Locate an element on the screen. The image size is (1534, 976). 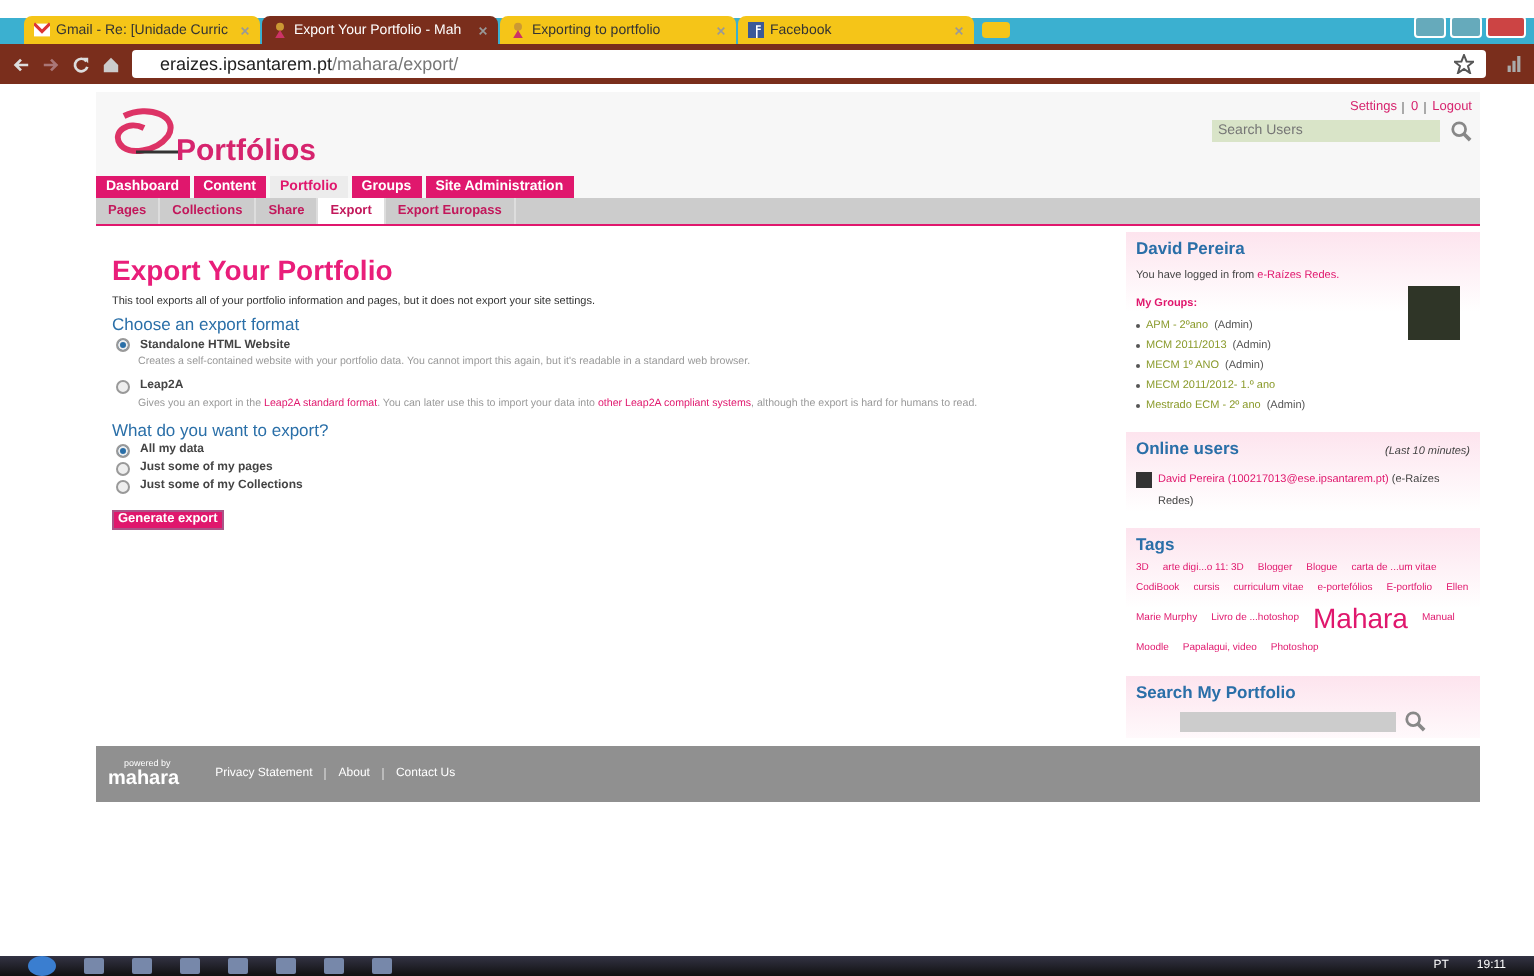
forward-icon is located at coordinates (51, 64).